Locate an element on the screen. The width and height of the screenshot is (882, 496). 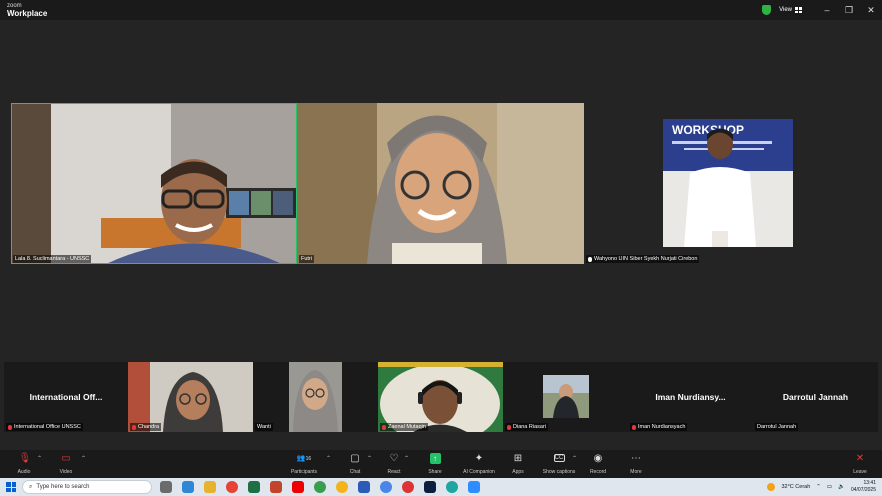
windows-start-icon is located at coordinates (11, 487).